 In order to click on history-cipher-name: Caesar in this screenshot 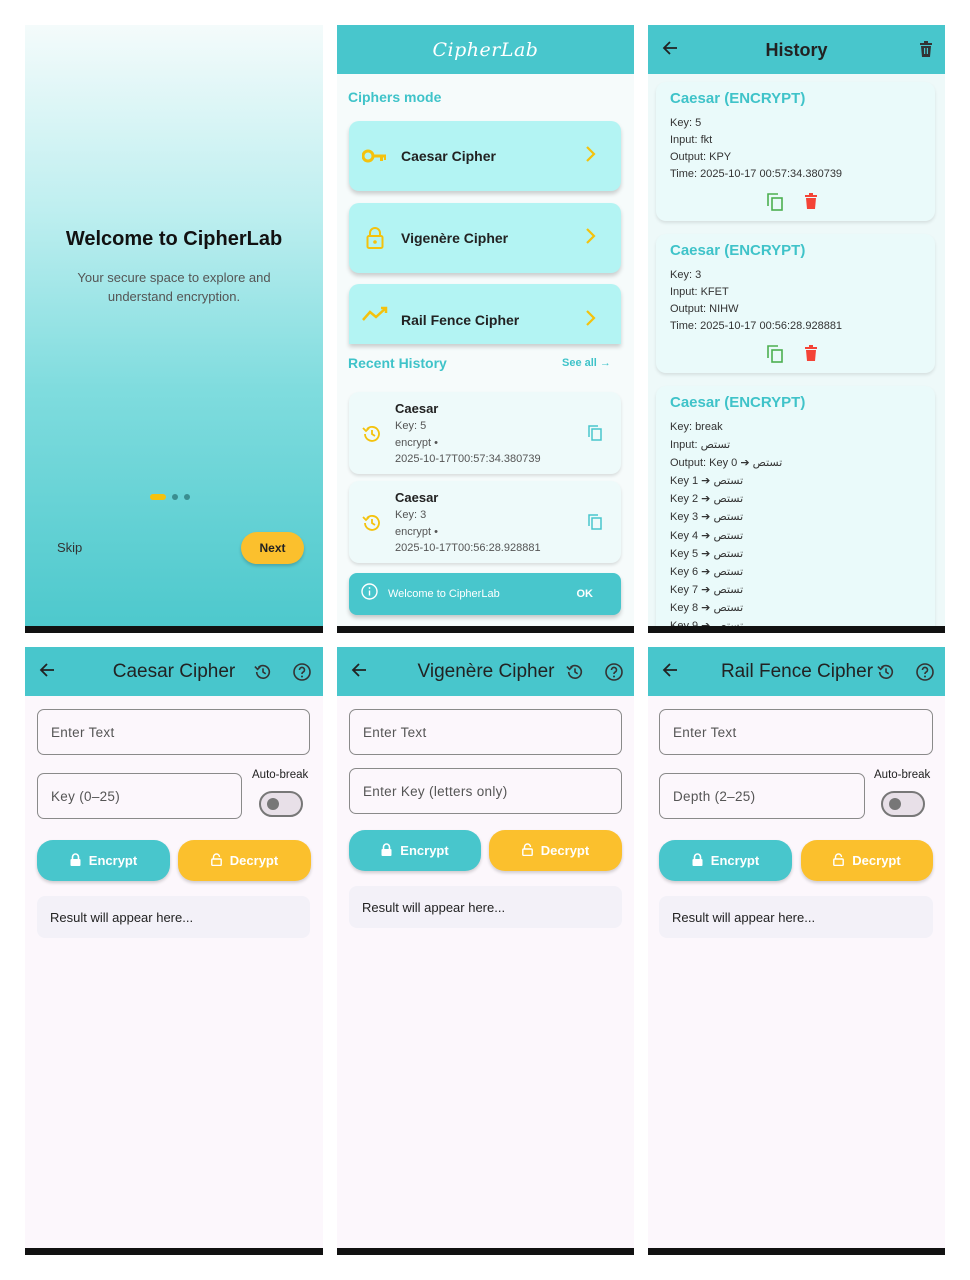, I will do `click(417, 408)`.